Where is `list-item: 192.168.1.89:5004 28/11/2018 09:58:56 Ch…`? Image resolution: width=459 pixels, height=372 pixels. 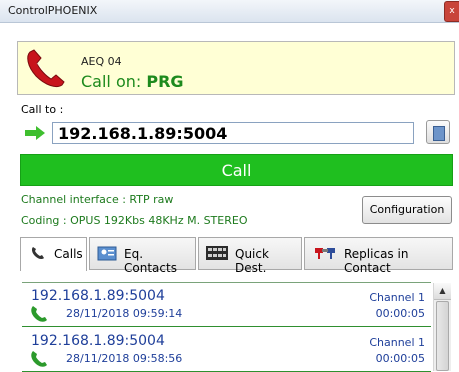 list-item: 192.168.1.89:5004 28/11/2018 09:58:56 Ch… is located at coordinates (226, 350).